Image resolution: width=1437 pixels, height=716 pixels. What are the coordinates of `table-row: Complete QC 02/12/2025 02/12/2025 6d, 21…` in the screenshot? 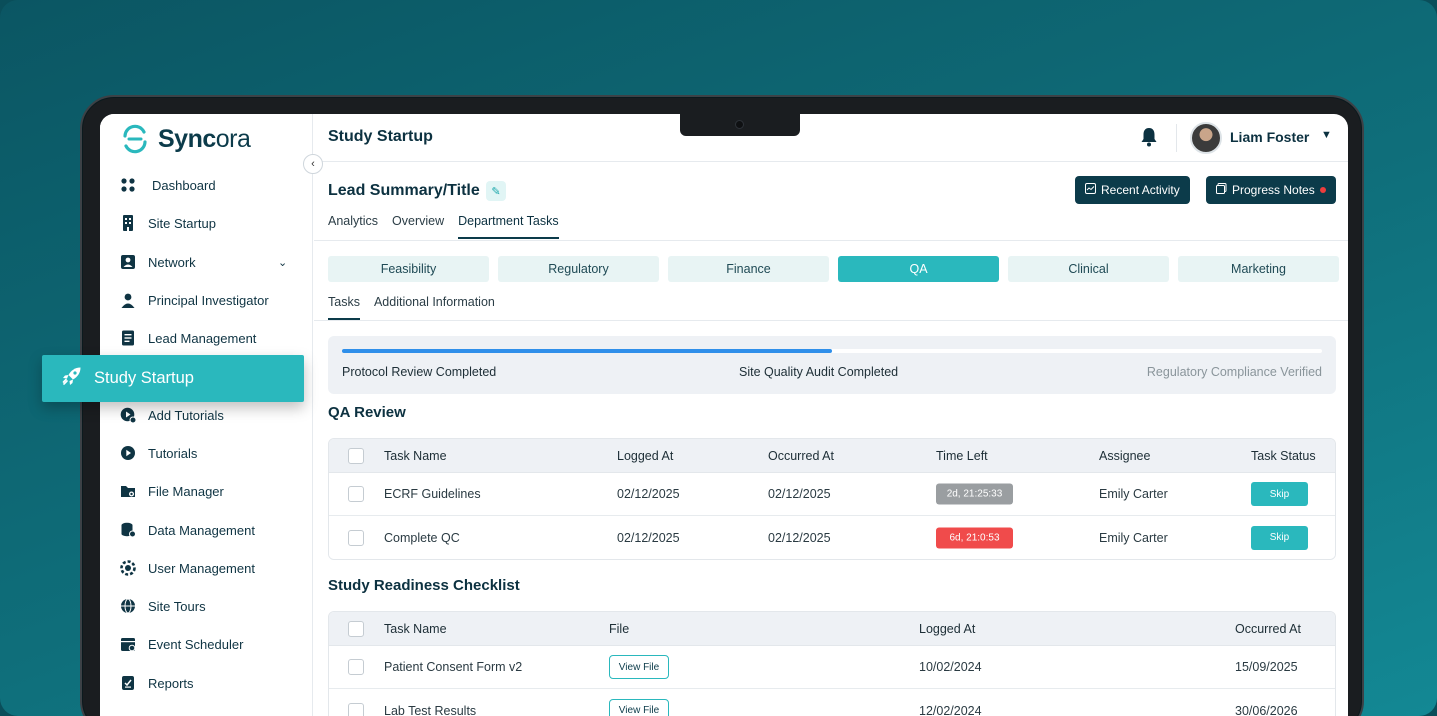 It's located at (832, 537).